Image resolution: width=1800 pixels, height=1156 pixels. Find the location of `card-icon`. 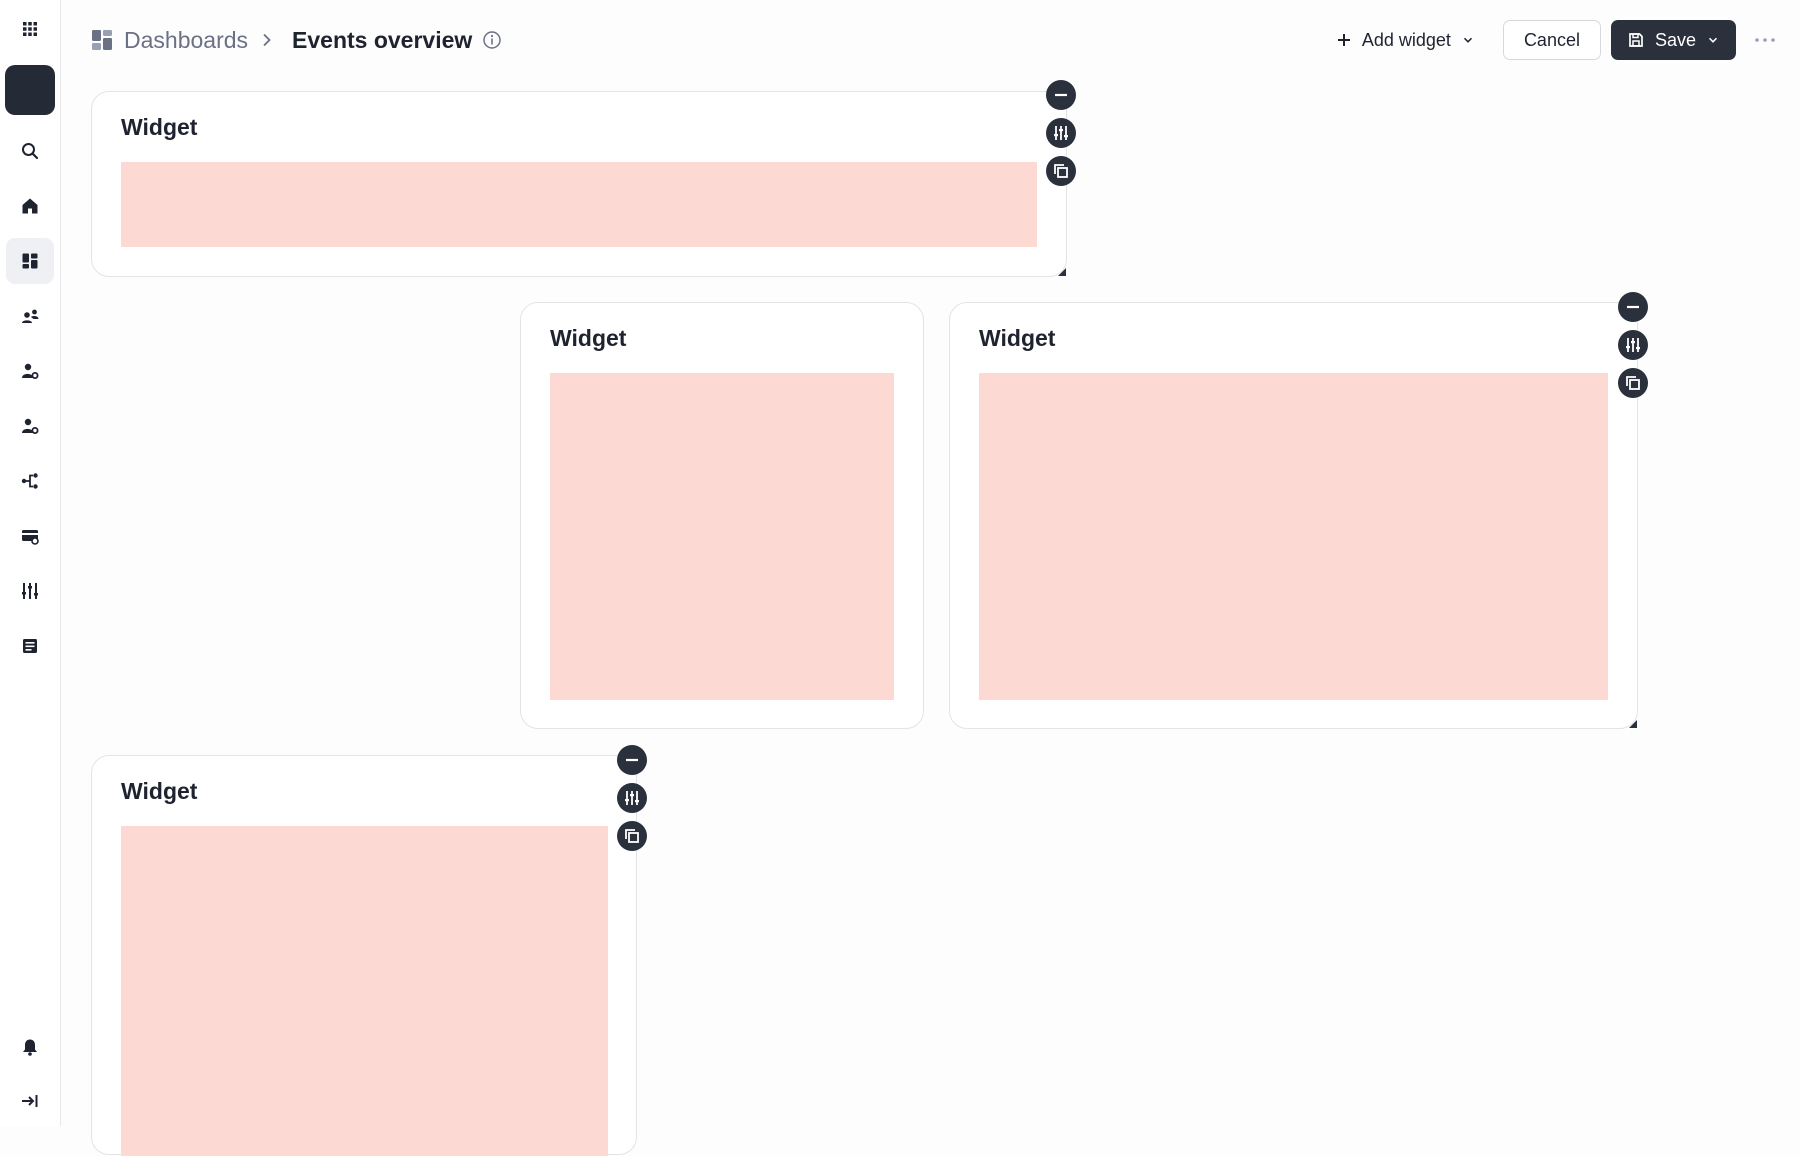

card-icon is located at coordinates (30, 536).